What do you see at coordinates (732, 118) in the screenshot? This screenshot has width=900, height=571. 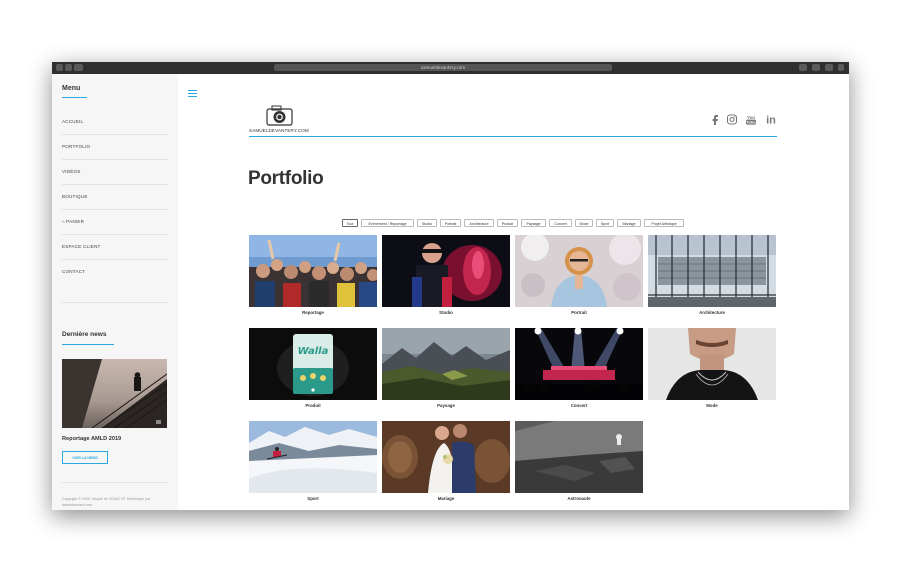 I see `instagram-icon` at bounding box center [732, 118].